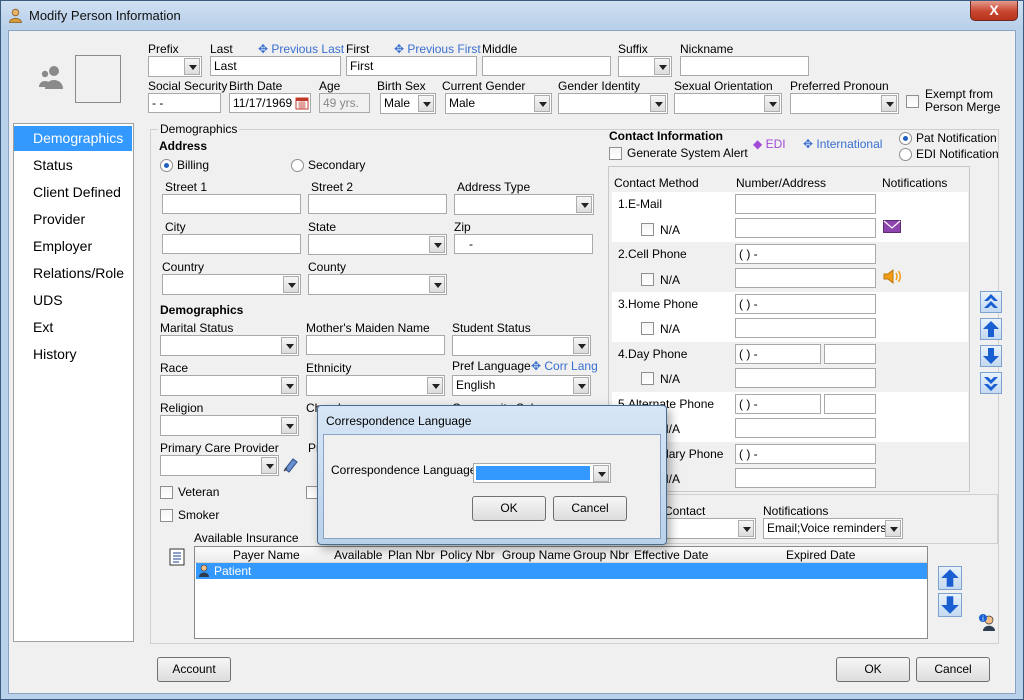 The width and height of the screenshot is (1024, 700). I want to click on ethnicity-select, so click(375, 385).